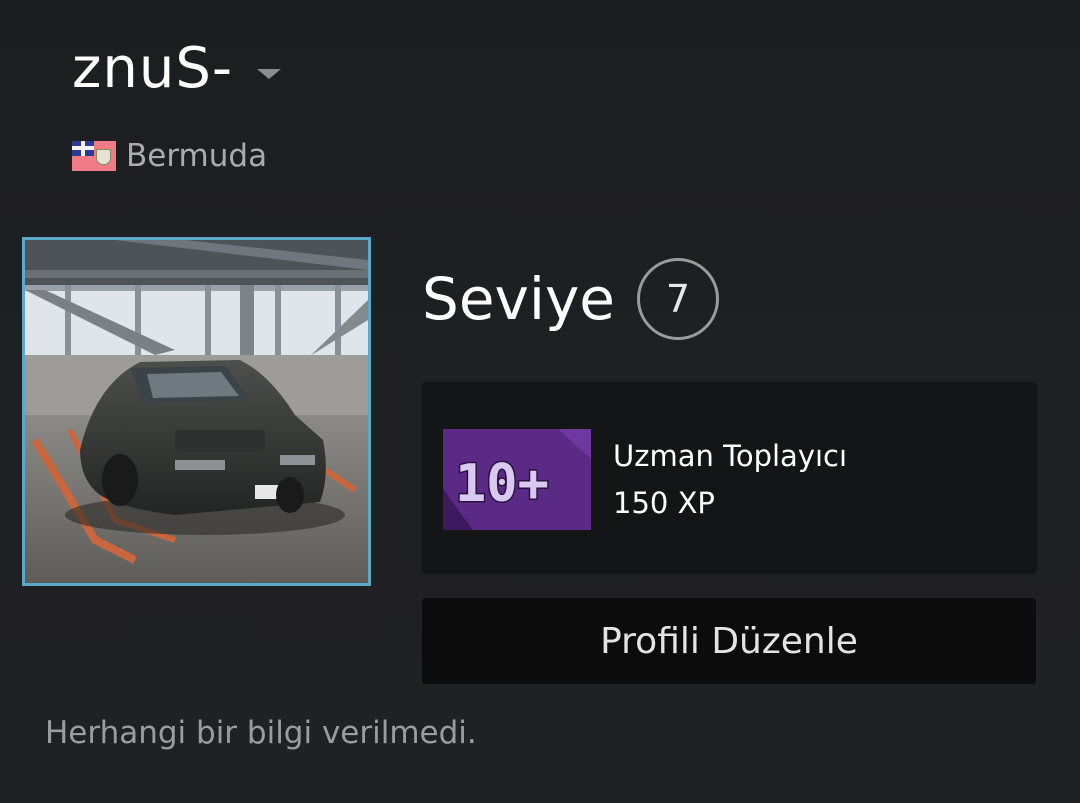 The height and width of the screenshot is (803, 1080). I want to click on location: Bermuda, so click(169, 156).